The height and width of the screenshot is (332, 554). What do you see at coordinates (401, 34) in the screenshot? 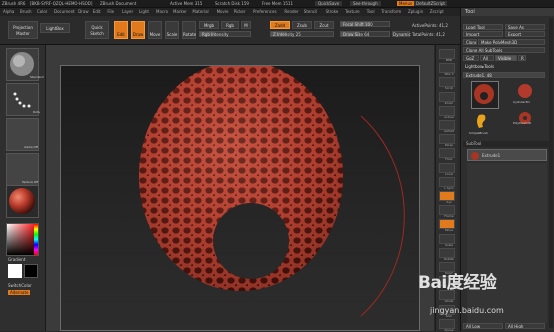
I see `dynamic-button: Dynamic` at bounding box center [401, 34].